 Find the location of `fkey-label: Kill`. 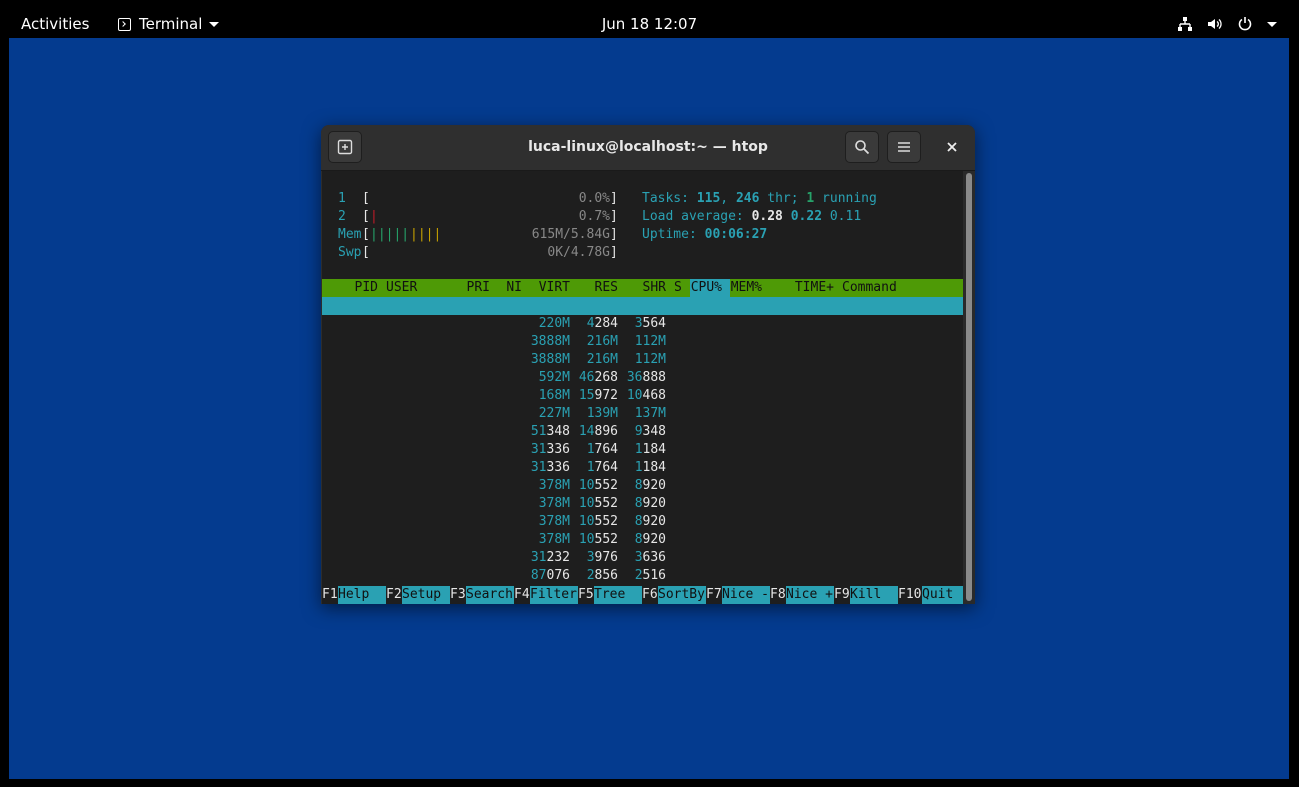

fkey-label: Kill is located at coordinates (874, 595).